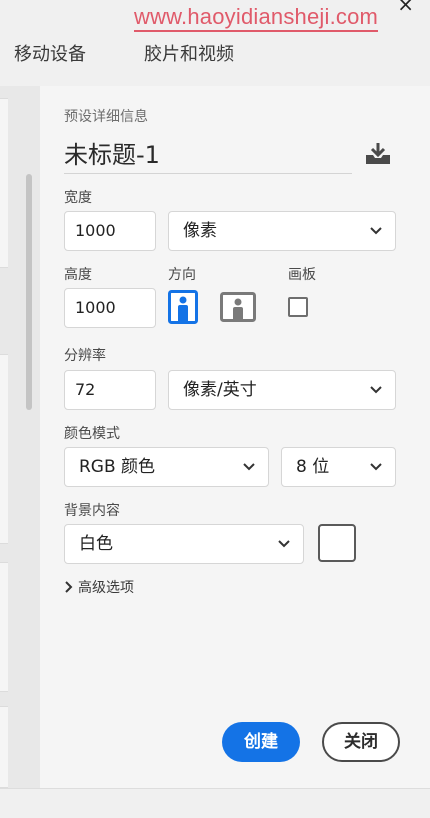  What do you see at coordinates (184, 544) in the screenshot?
I see `background-select: 白色` at bounding box center [184, 544].